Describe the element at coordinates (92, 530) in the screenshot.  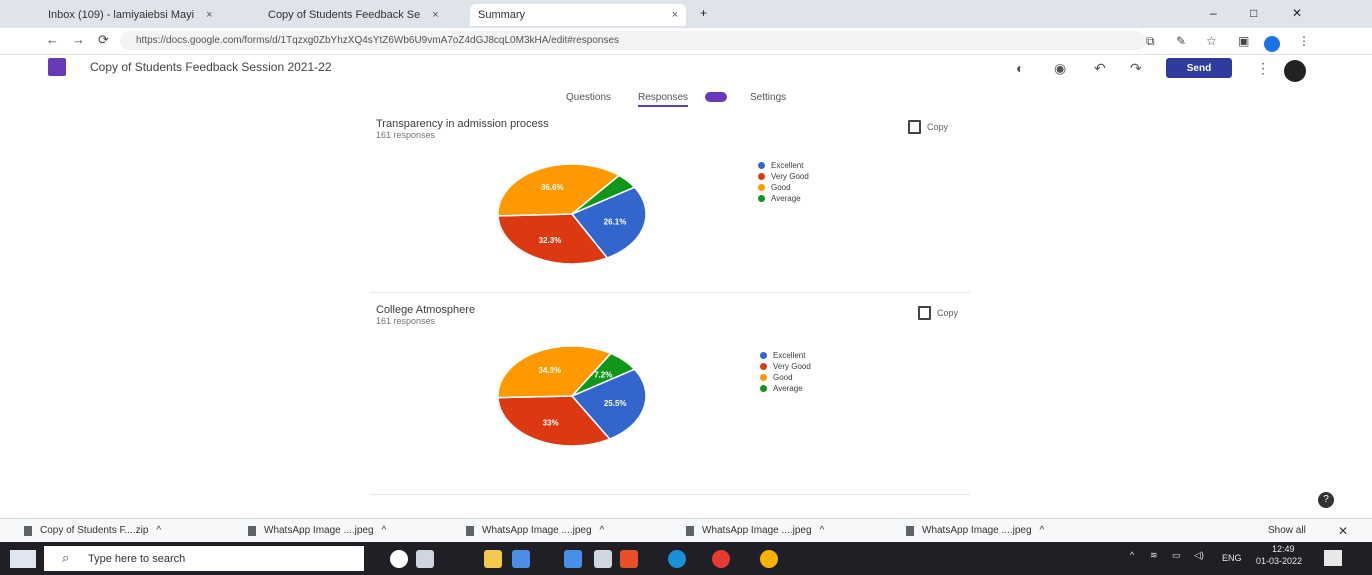
I see `download-item: Copy of Students F....zip ^` at that location.